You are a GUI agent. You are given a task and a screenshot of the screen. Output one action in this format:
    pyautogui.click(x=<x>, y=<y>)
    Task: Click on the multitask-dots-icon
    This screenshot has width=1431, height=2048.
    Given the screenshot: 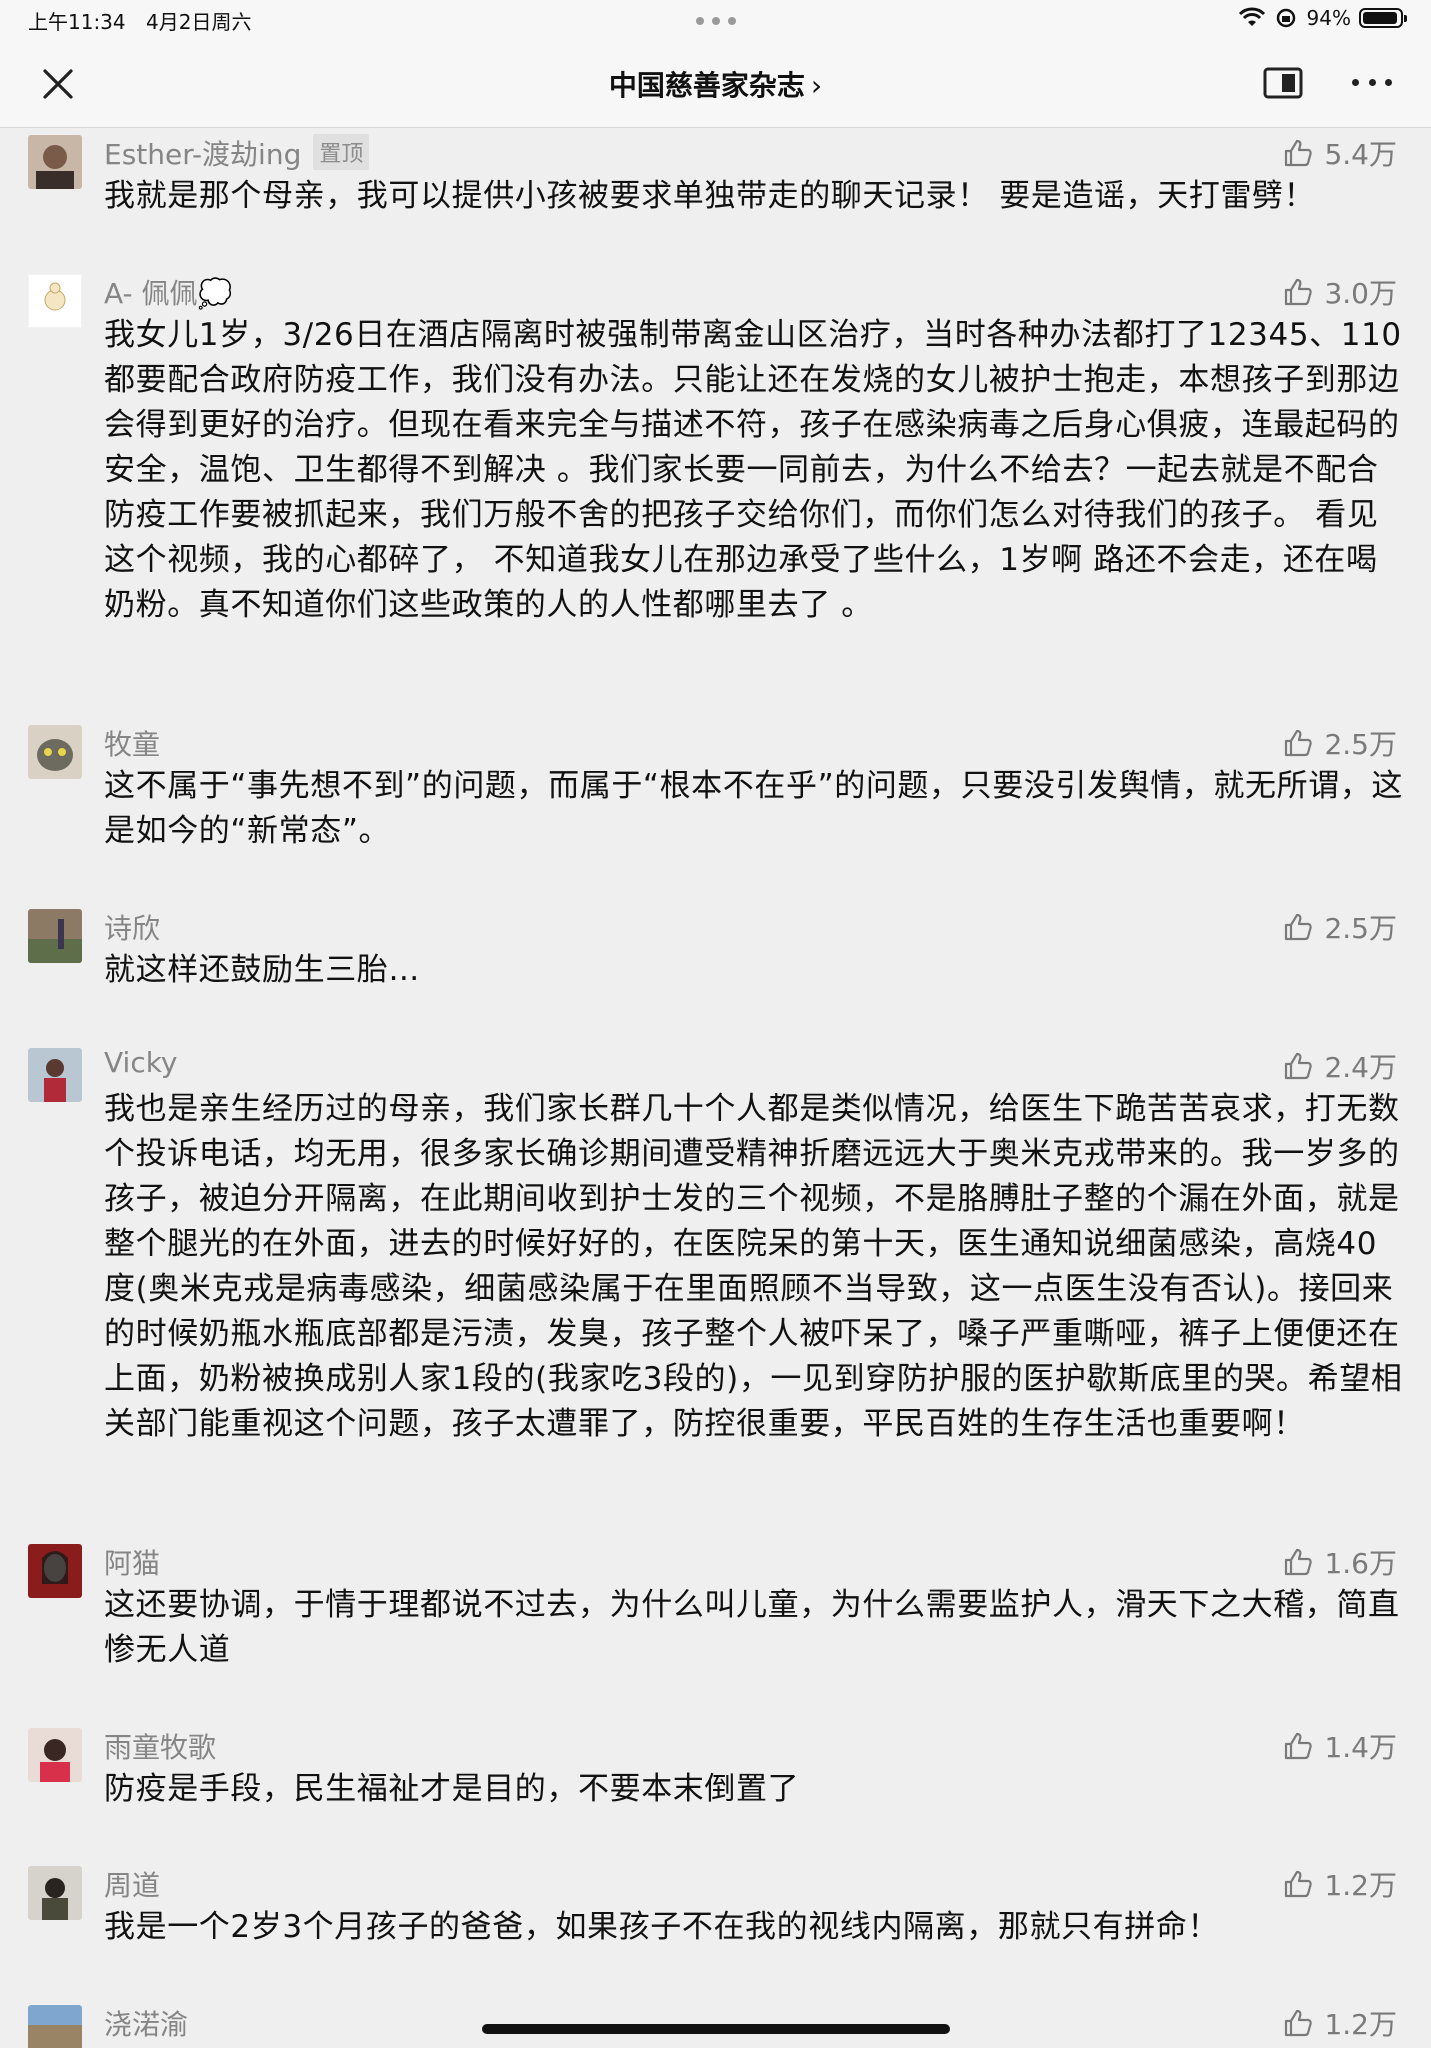 What is the action you would take?
    pyautogui.click(x=716, y=21)
    